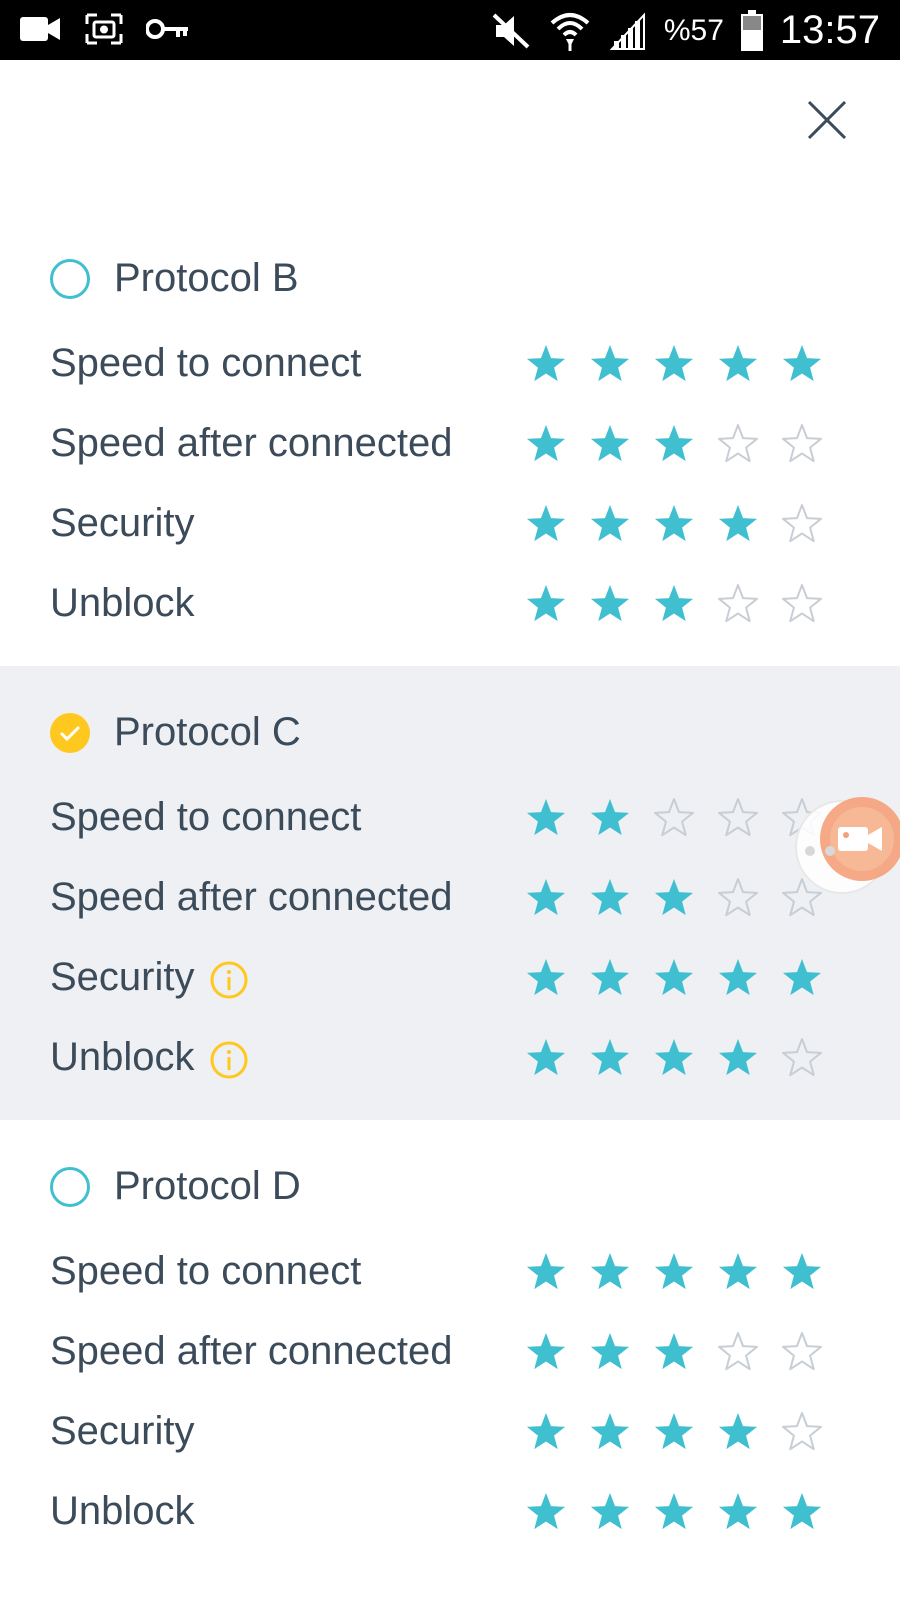  Describe the element at coordinates (450, 30) in the screenshot. I see `status-bar: %57 13:57` at that location.